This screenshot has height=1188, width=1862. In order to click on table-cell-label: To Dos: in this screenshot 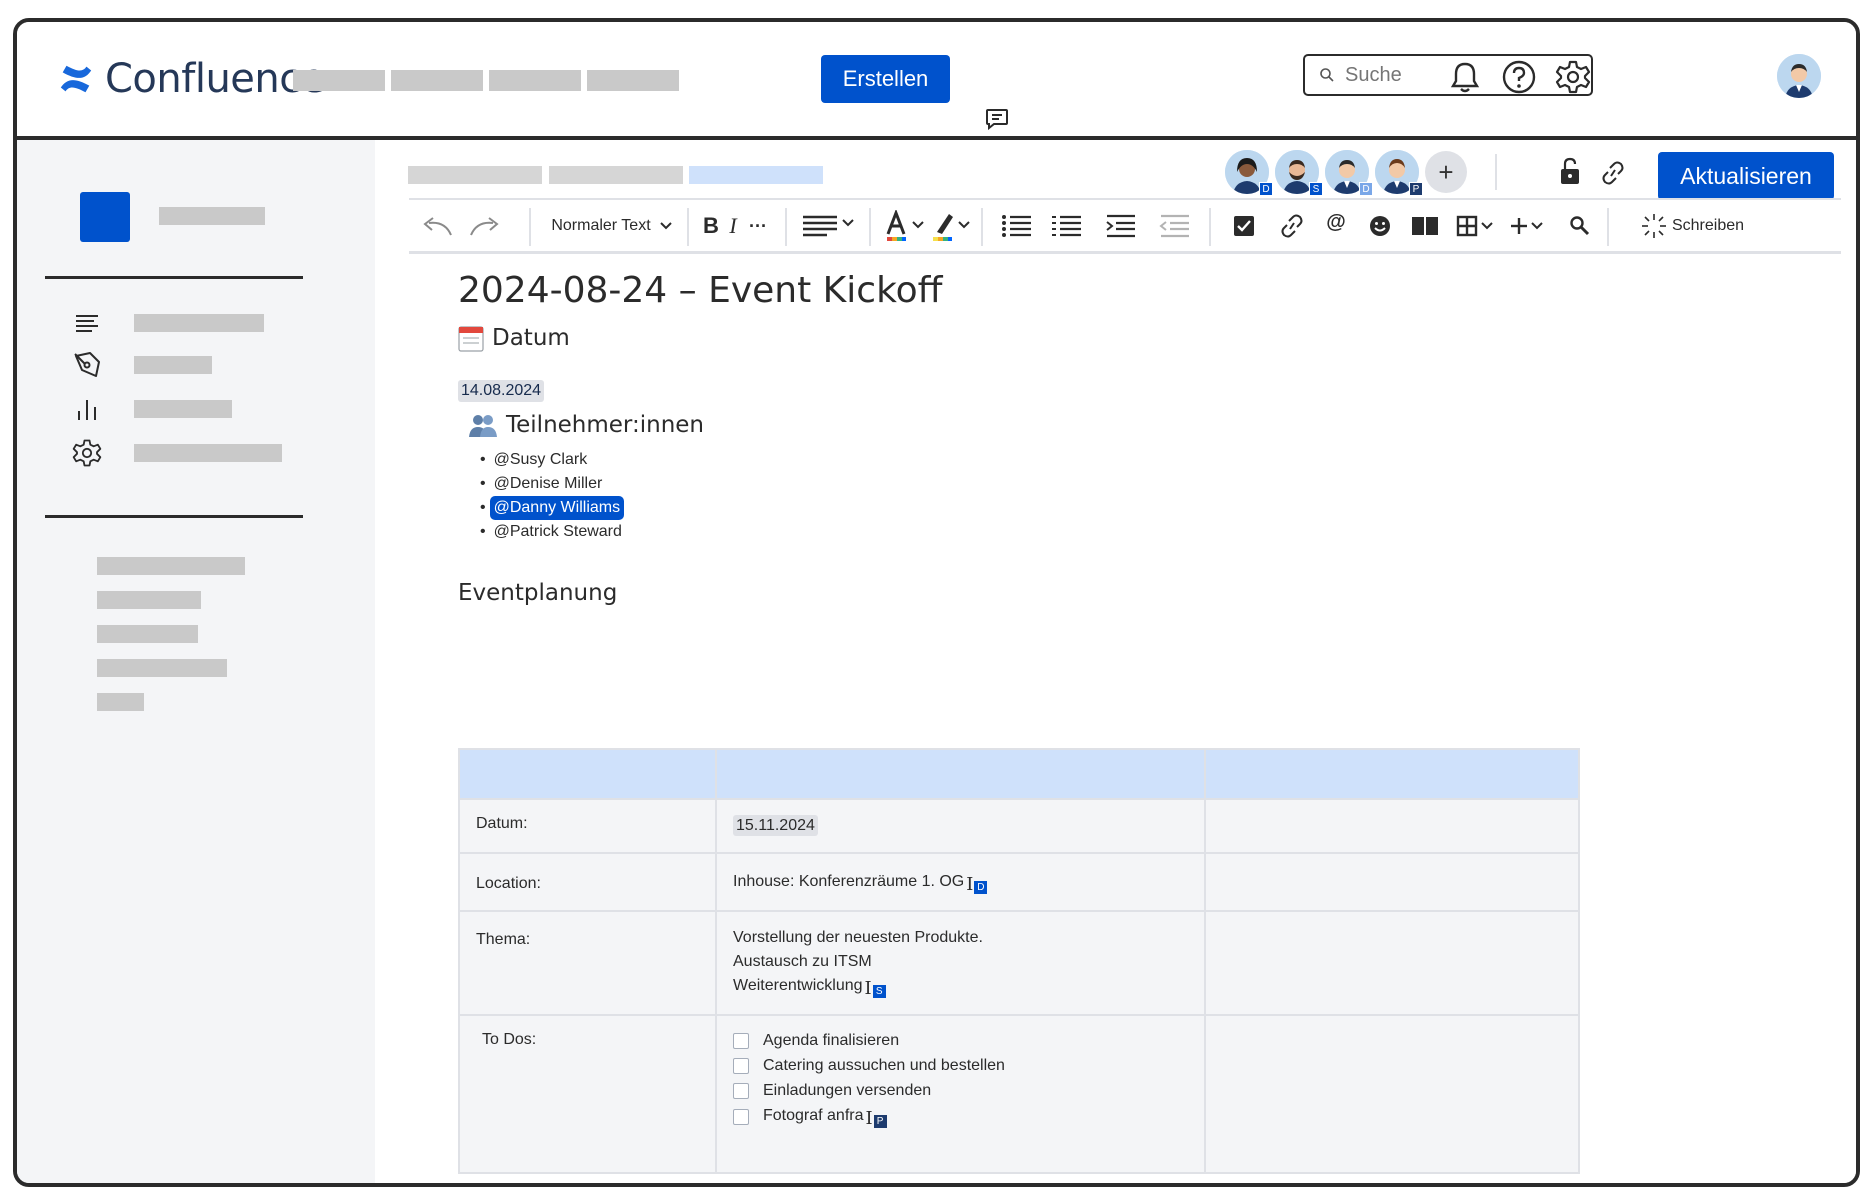, I will do `click(587, 1094)`.